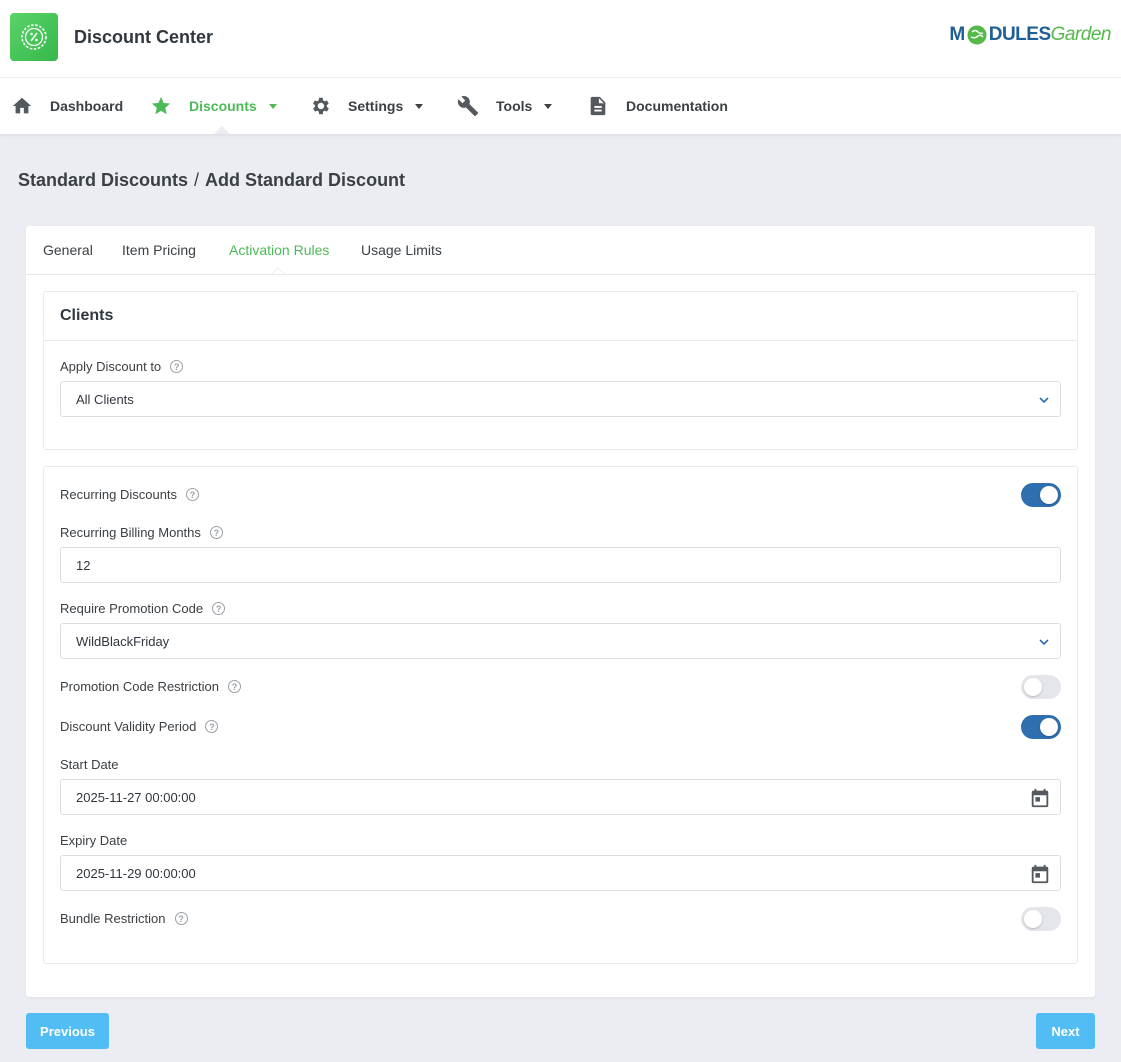 The height and width of the screenshot is (1062, 1121). What do you see at coordinates (514, 106) in the screenshot?
I see `nav-tools-label: Tools` at bounding box center [514, 106].